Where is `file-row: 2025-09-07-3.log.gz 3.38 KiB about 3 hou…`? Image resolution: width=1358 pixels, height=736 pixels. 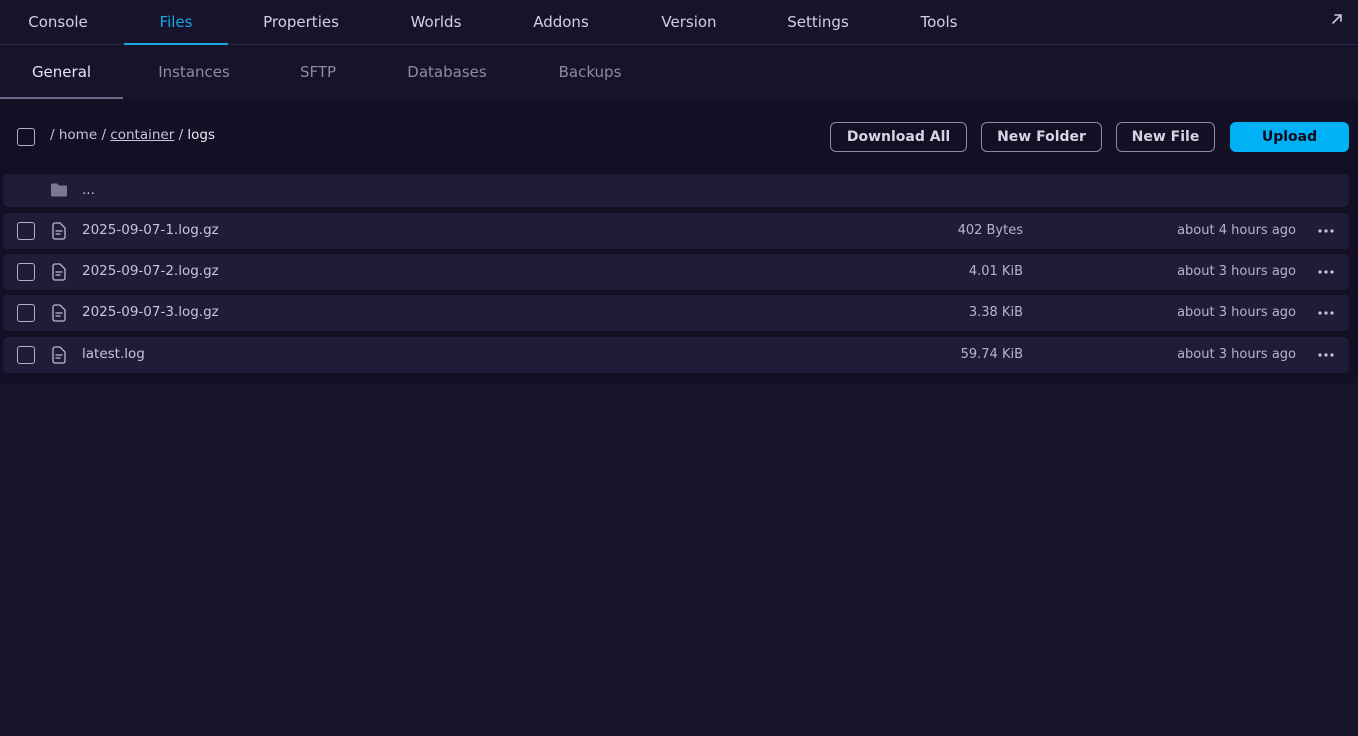
file-row: 2025-09-07-3.log.gz 3.38 KiB about 3 hou… is located at coordinates (676, 313).